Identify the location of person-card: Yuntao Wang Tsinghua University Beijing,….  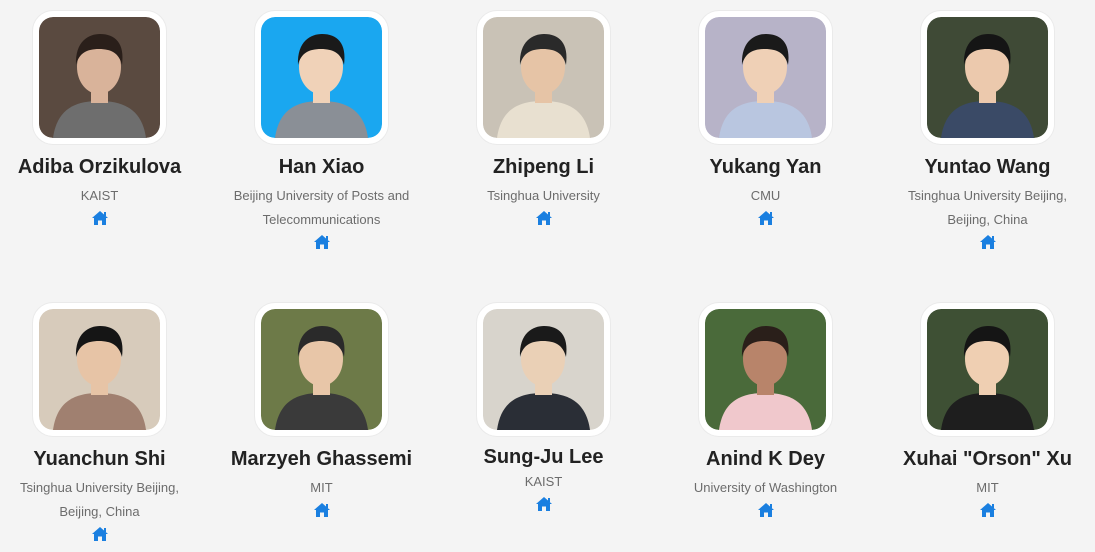
(986, 131).